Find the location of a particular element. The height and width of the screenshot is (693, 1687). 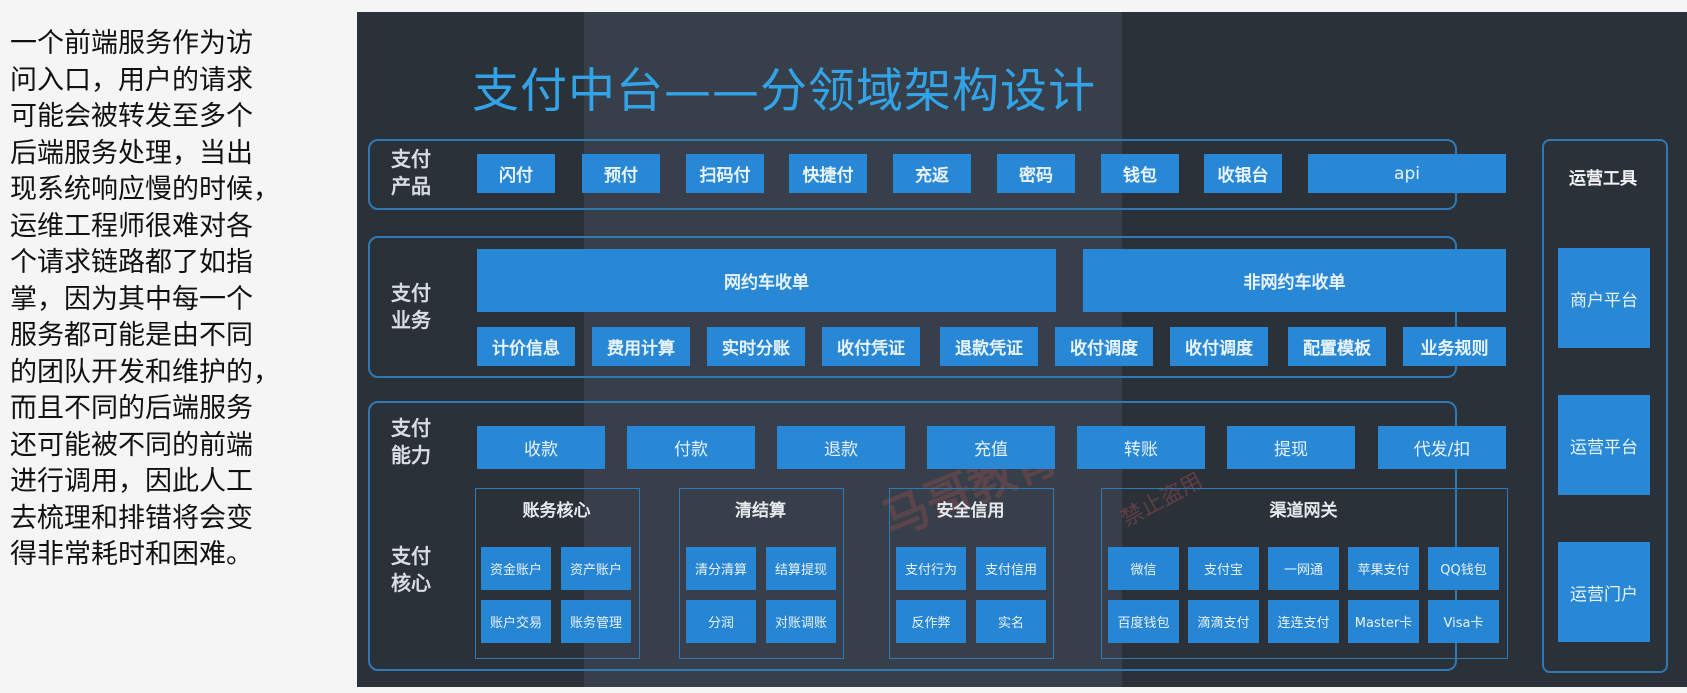

business-label: 支付 业务 is located at coordinates (411, 306).